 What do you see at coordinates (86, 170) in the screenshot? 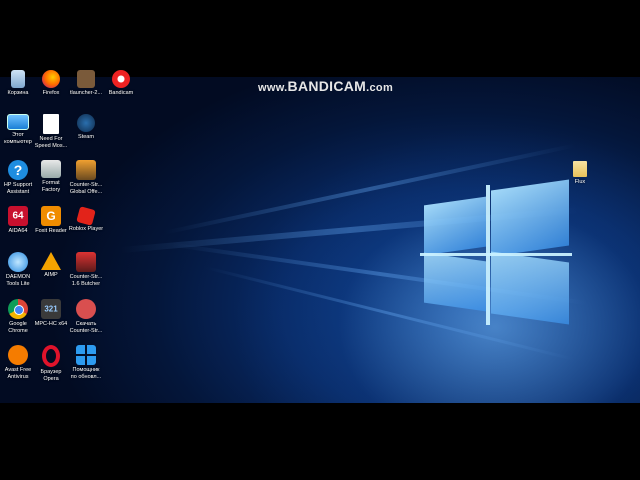
I see `csgo-icon` at bounding box center [86, 170].